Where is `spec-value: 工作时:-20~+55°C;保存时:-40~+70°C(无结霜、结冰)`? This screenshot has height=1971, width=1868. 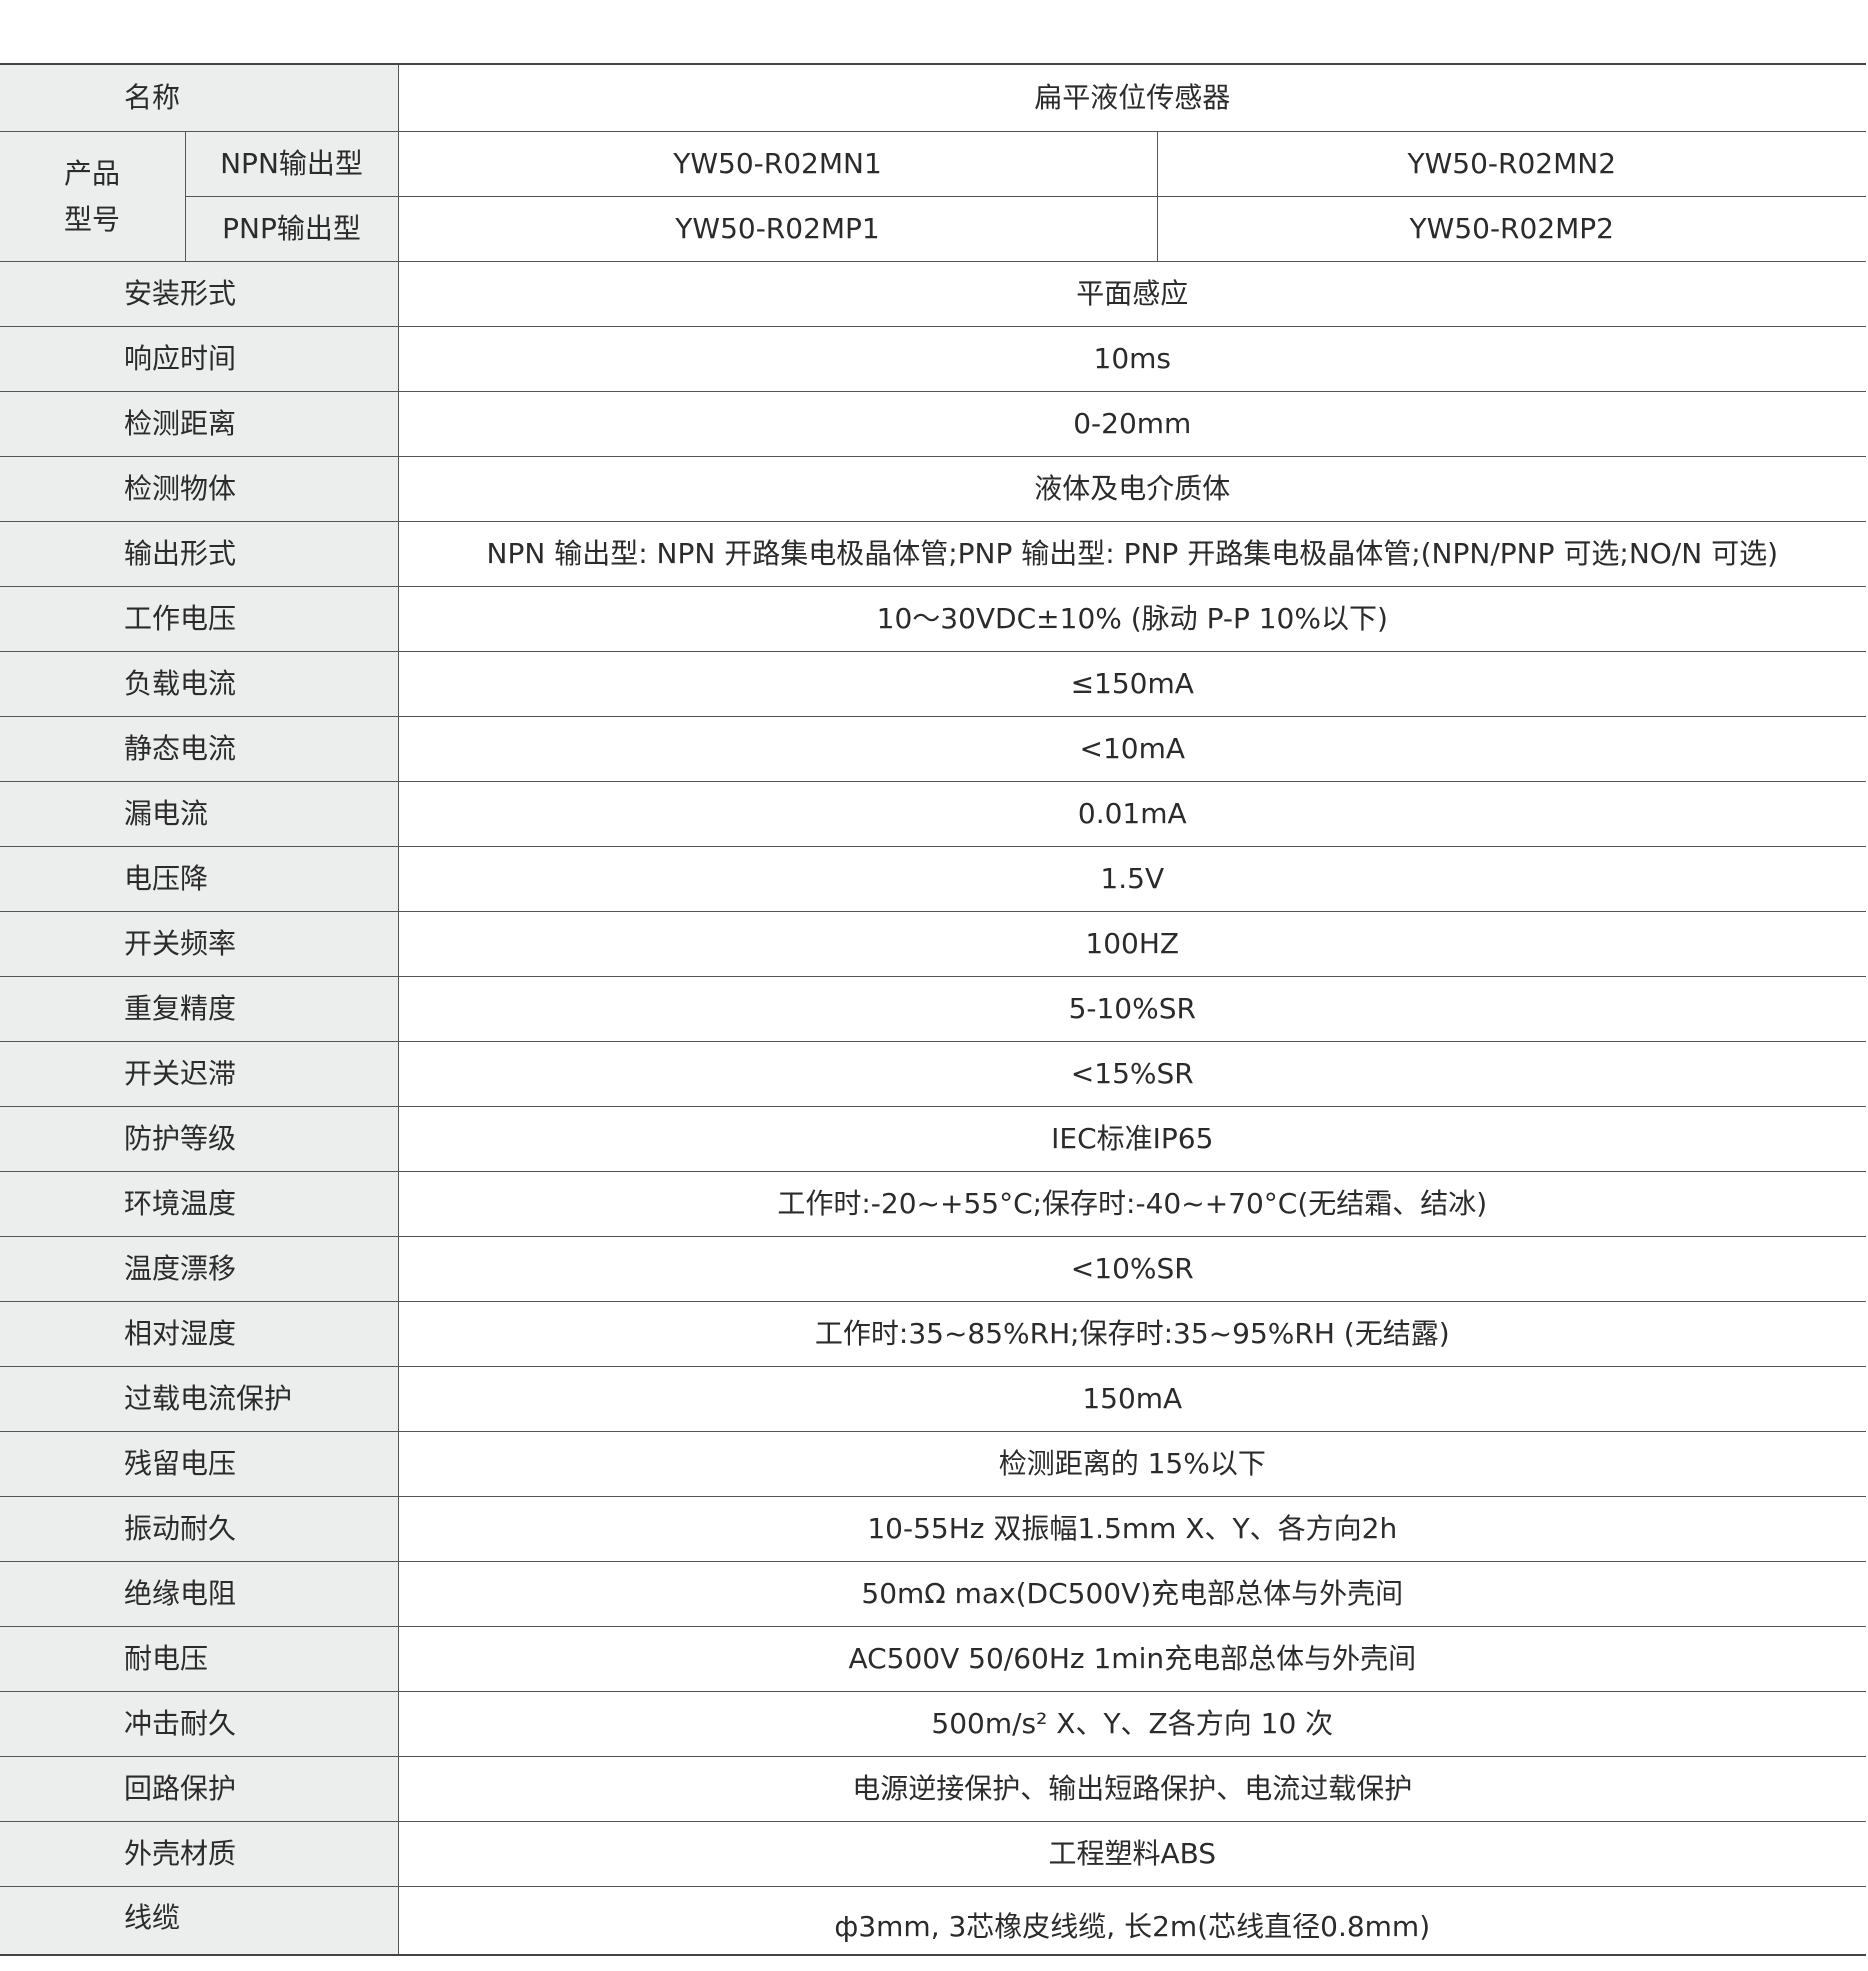 spec-value: 工作时:-20~+55°C;保存时:-40~+70°C(无结霜、结冰) is located at coordinates (1132, 1204).